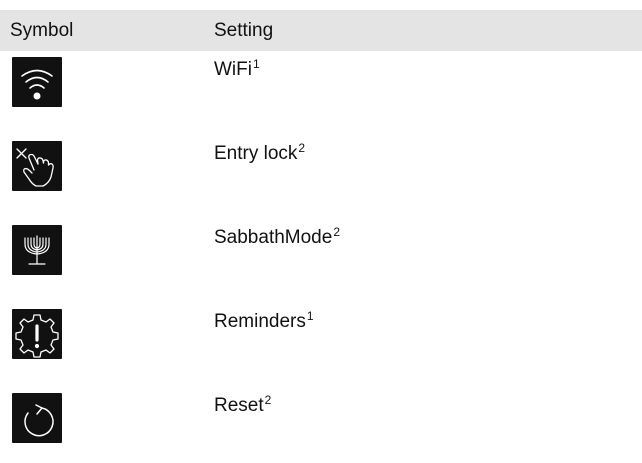 Image resolution: width=642 pixels, height=463 pixels. What do you see at coordinates (37, 166) in the screenshot?
I see `entry-lock-icon` at bounding box center [37, 166].